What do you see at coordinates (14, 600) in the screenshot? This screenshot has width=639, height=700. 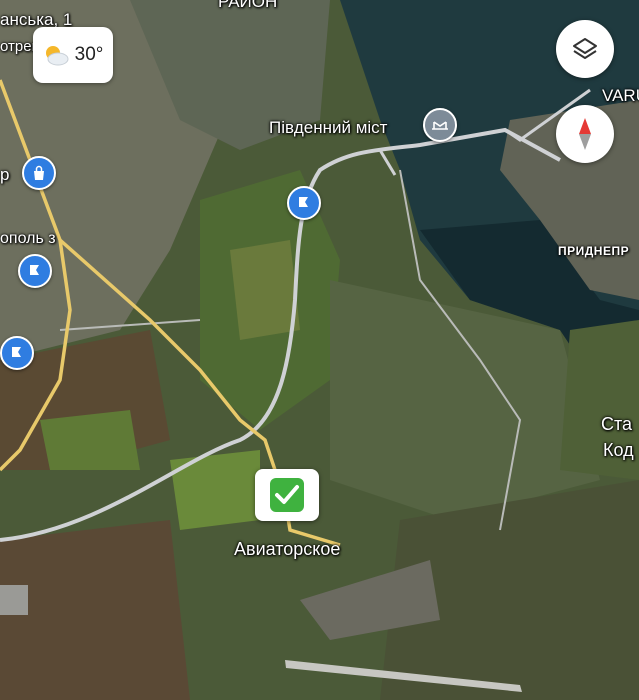 I see `building` at bounding box center [14, 600].